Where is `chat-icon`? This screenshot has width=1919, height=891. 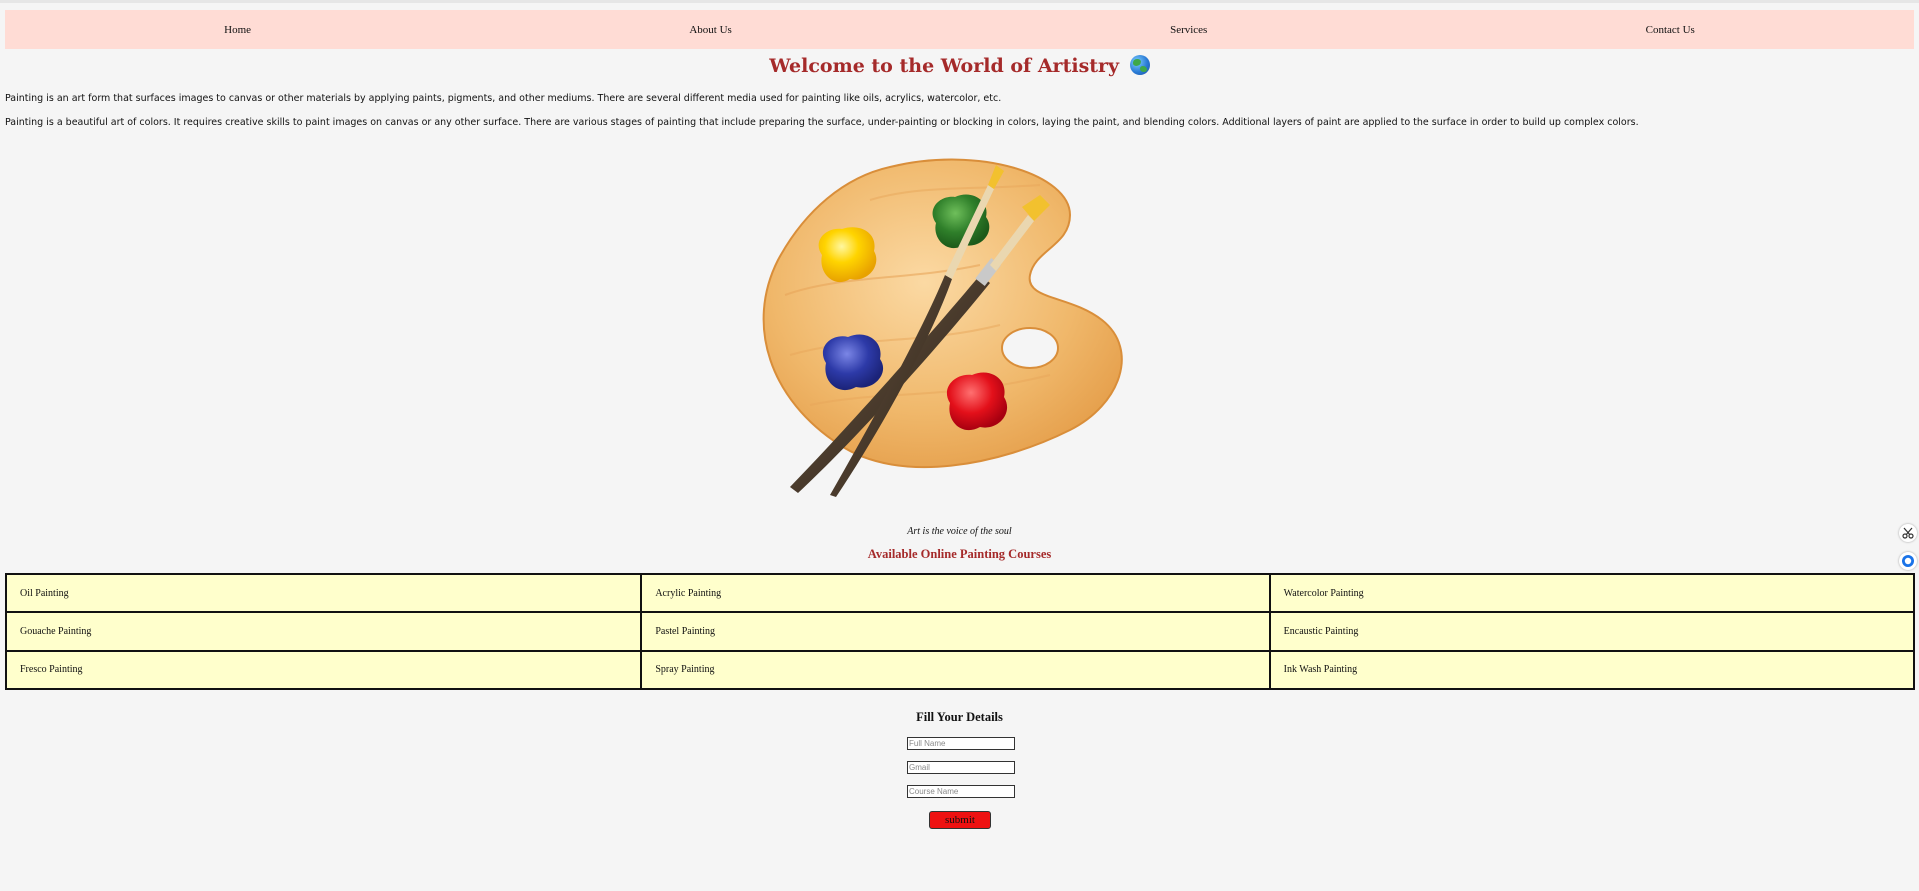
chat-icon is located at coordinates (1908, 561).